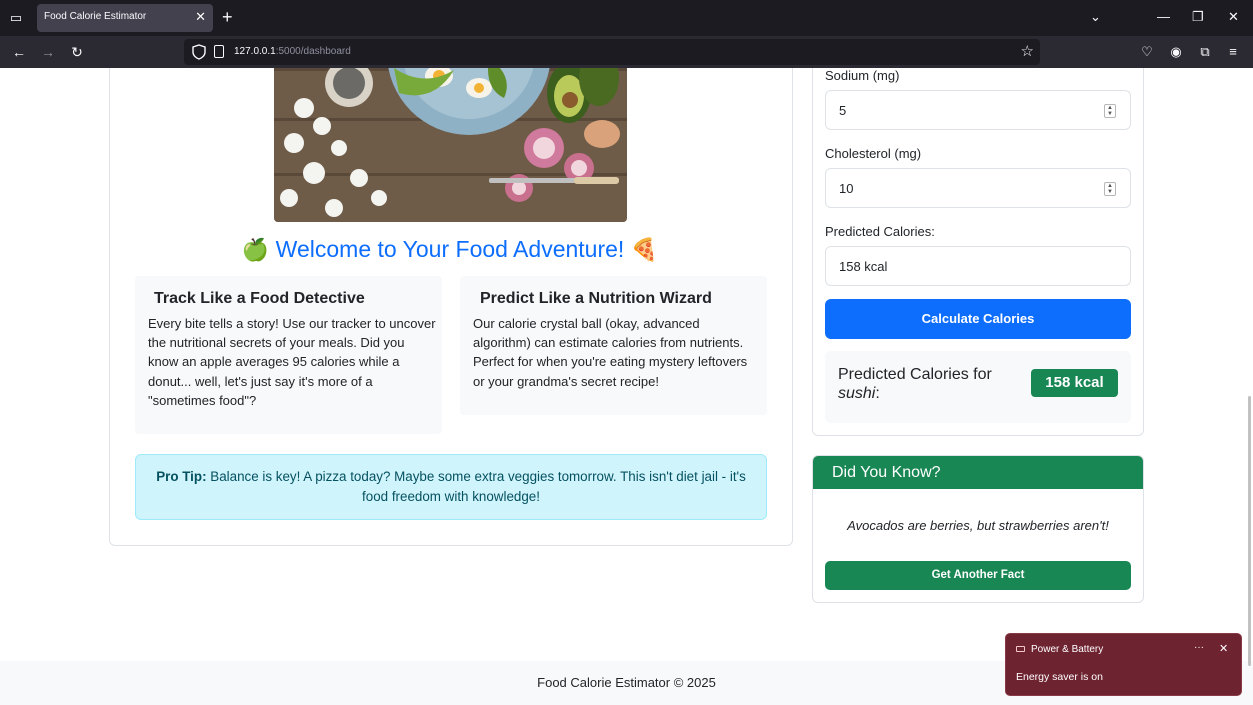  I want to click on toast-more-icon: ···, so click(1199, 647).